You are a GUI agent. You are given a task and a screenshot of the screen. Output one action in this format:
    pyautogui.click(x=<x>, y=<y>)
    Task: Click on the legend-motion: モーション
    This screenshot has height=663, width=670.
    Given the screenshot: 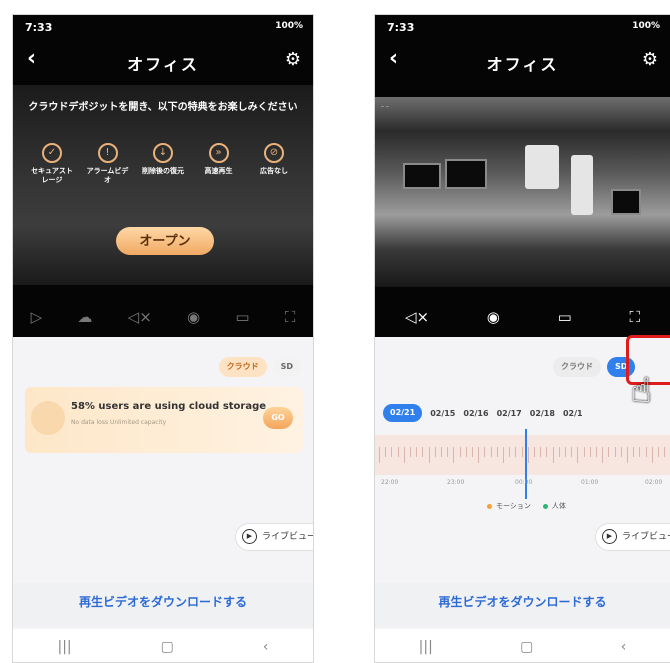 What is the action you would take?
    pyautogui.click(x=509, y=506)
    